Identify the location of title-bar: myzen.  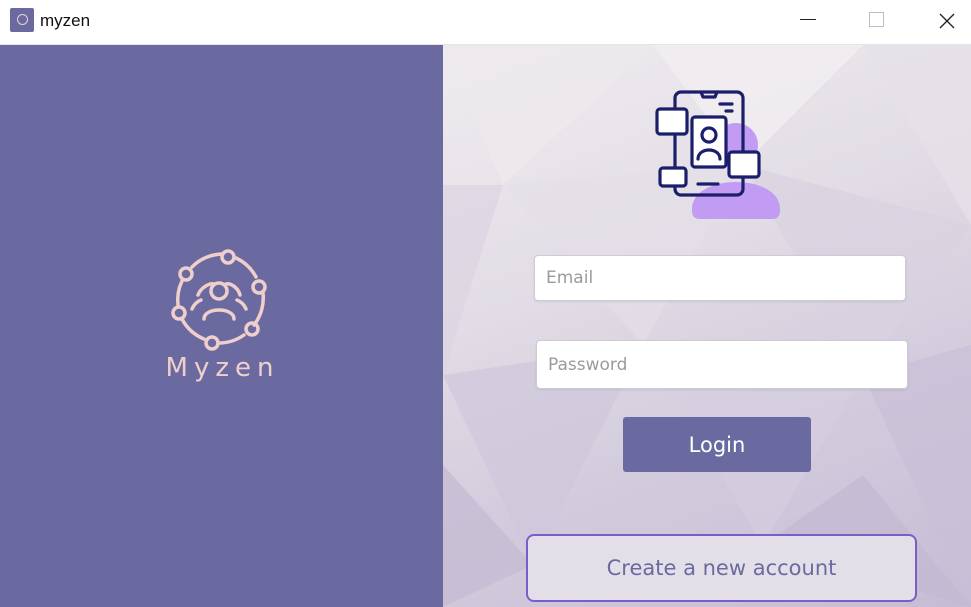
(485, 22).